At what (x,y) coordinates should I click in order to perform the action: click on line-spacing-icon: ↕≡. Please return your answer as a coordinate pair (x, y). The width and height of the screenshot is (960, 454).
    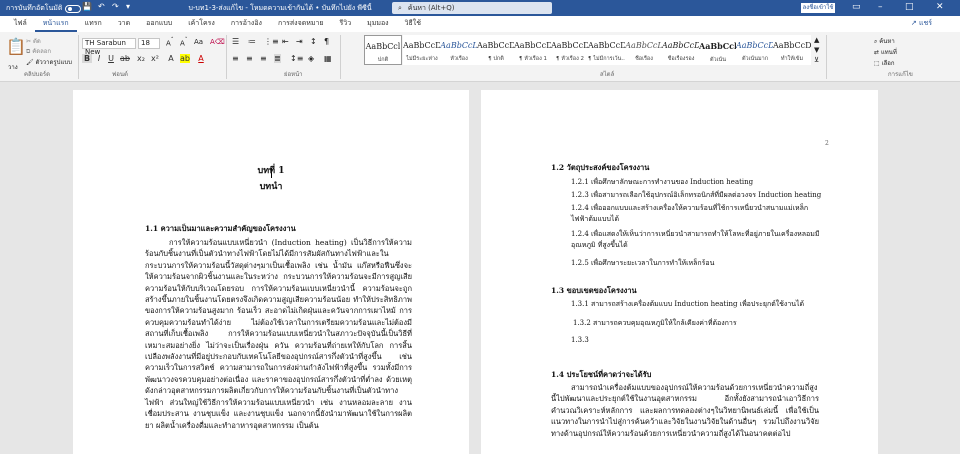
    Looking at the image, I should click on (296, 58).